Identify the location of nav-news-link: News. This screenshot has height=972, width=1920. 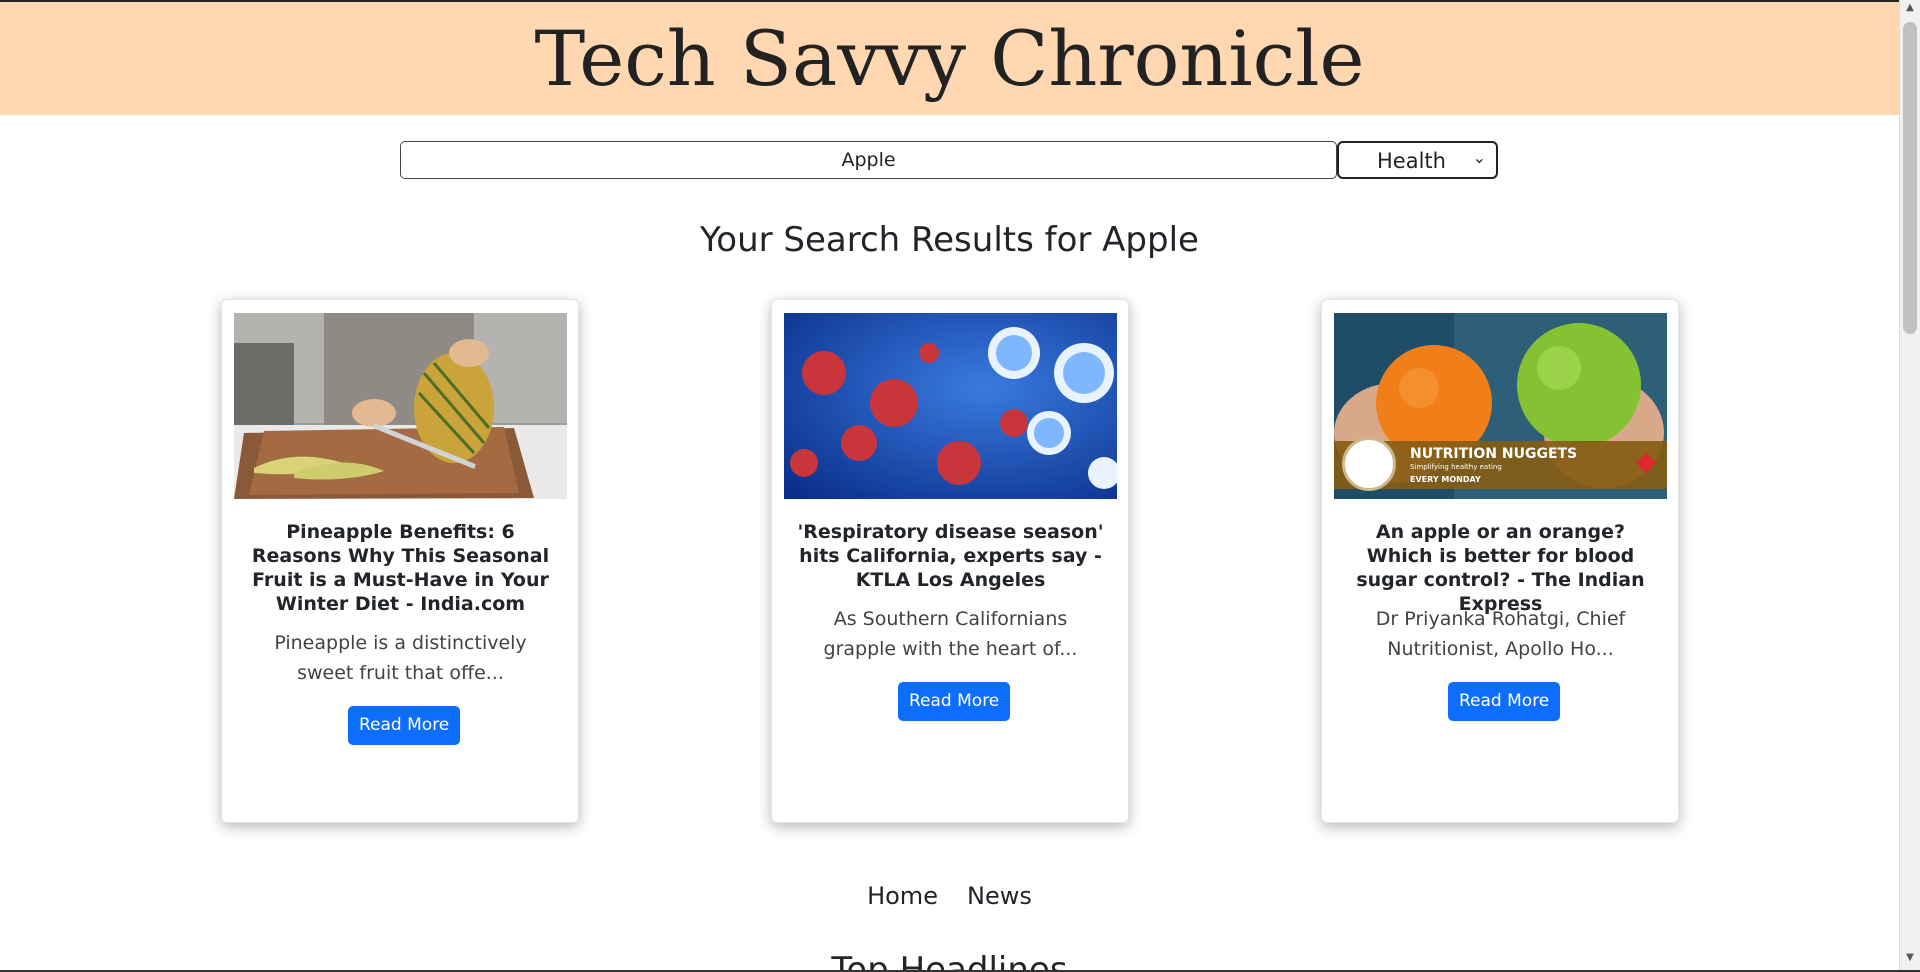
(999, 896).